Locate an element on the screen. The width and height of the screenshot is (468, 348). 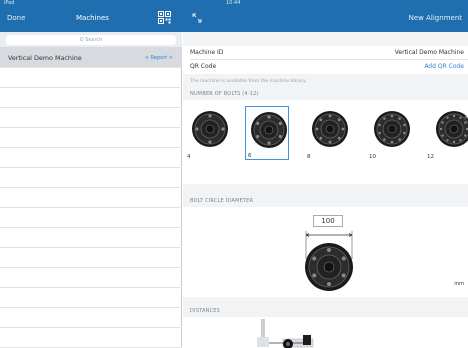
diameter-input: 100 is located at coordinates (328, 221).